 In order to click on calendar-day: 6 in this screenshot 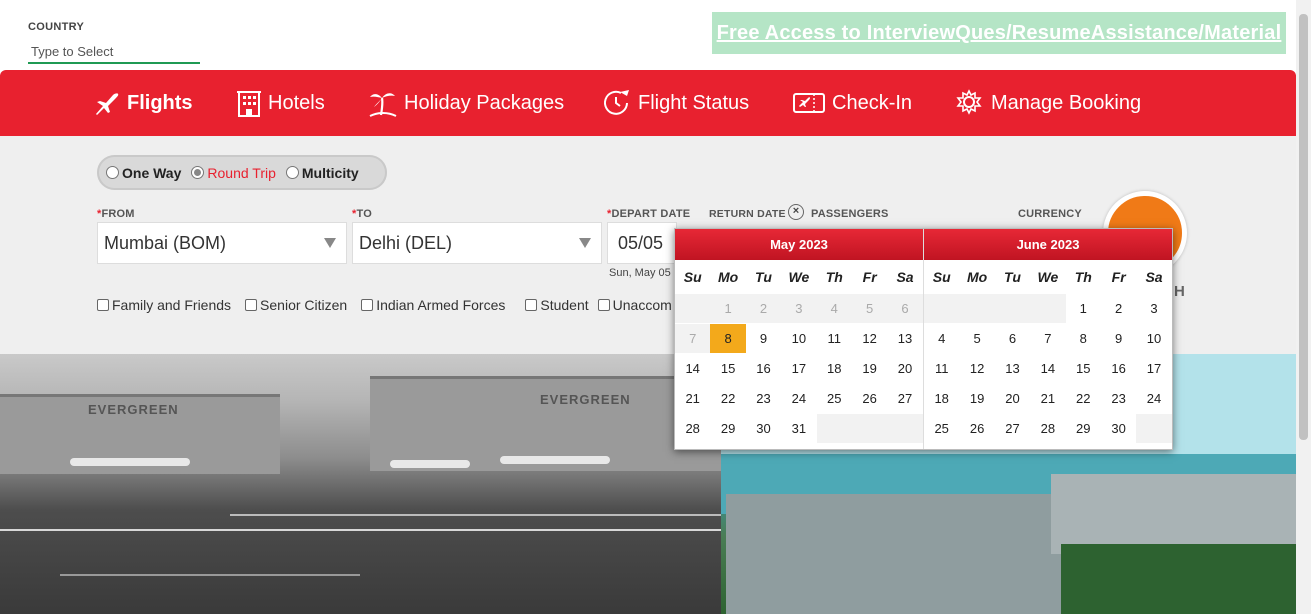, I will do `click(1012, 338)`.